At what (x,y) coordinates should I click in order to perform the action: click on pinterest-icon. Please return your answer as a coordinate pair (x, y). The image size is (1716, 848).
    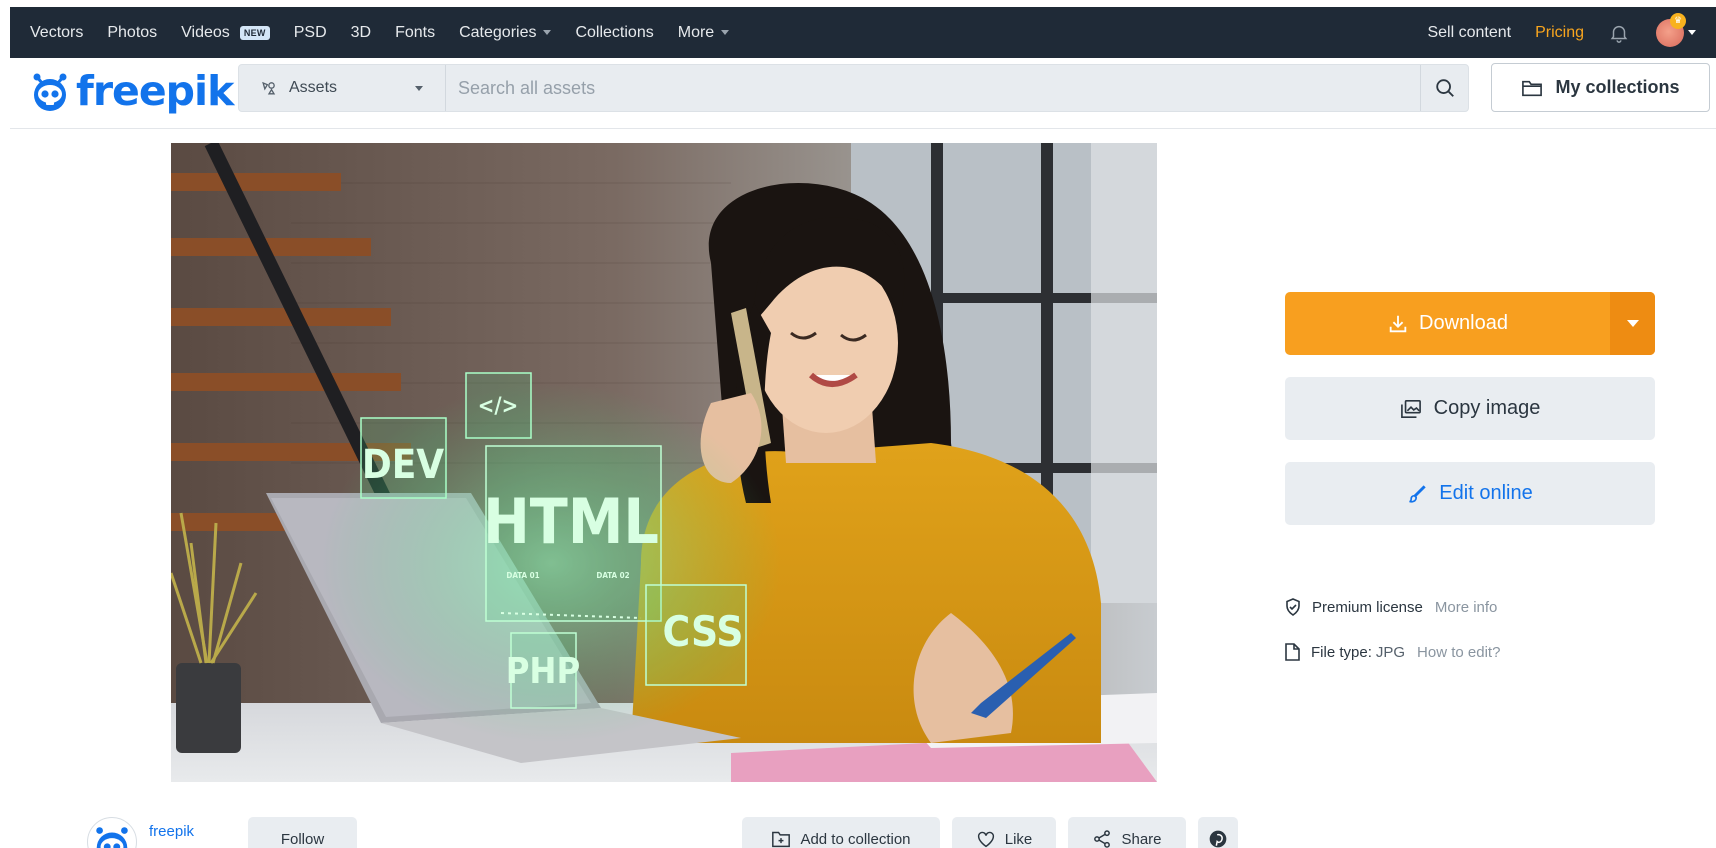
    Looking at the image, I should click on (1218, 839).